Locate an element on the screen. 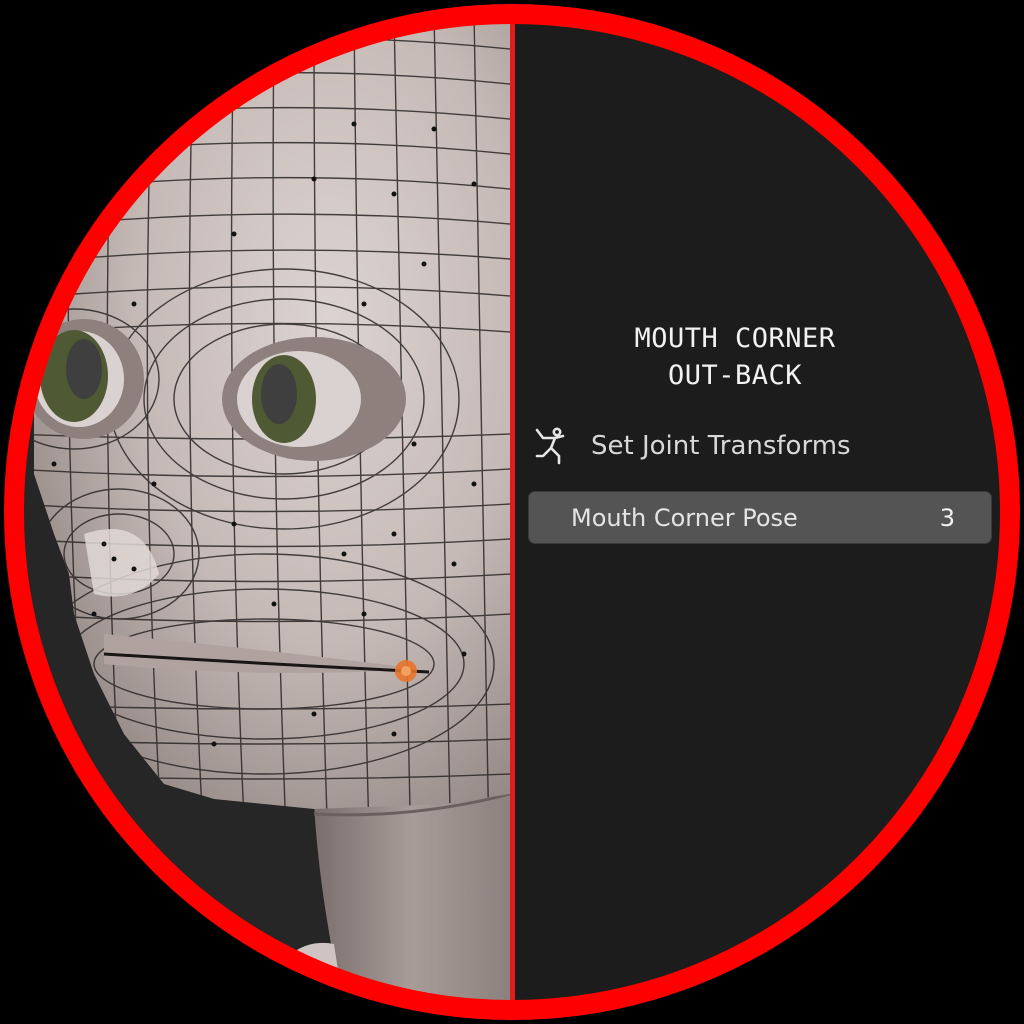 This screenshot has width=1024, height=1024. eye-left-side is located at coordinates (84, 379).